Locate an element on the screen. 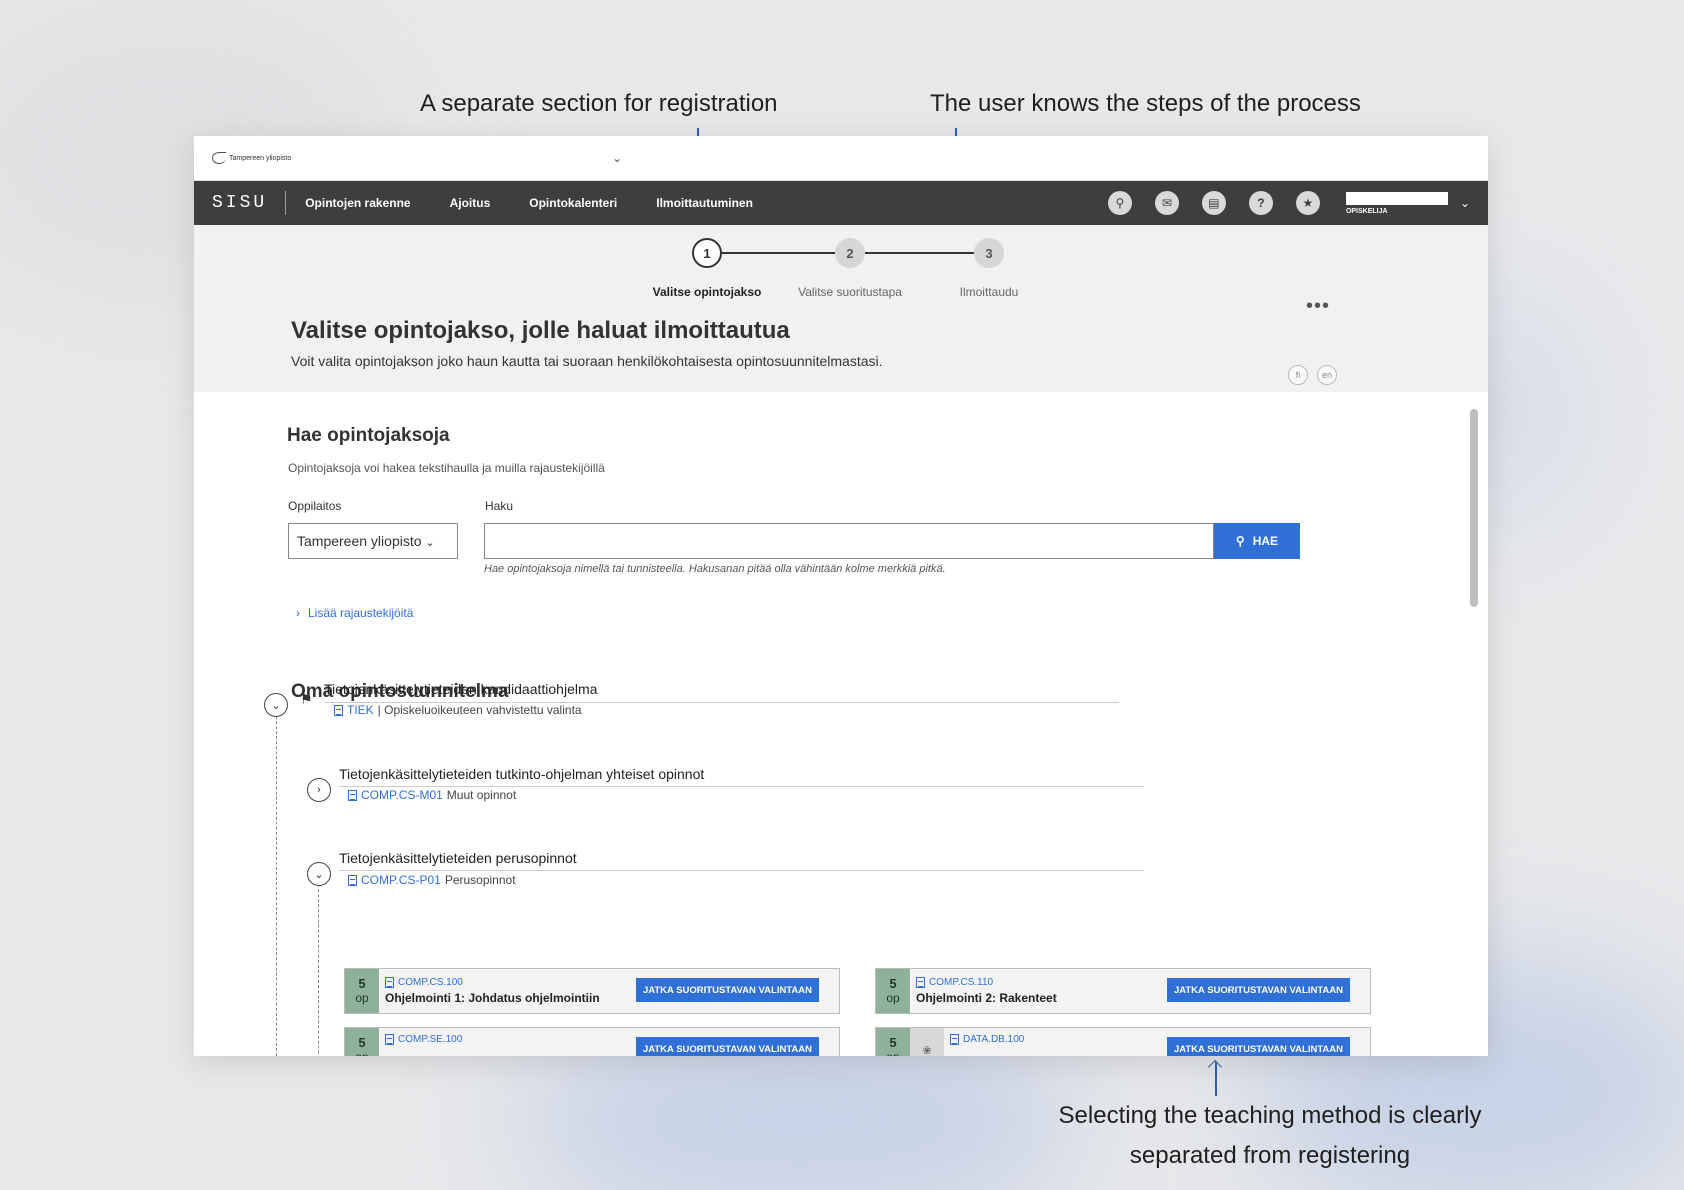  institution-value: Tampereen yliopisto is located at coordinates (359, 541).